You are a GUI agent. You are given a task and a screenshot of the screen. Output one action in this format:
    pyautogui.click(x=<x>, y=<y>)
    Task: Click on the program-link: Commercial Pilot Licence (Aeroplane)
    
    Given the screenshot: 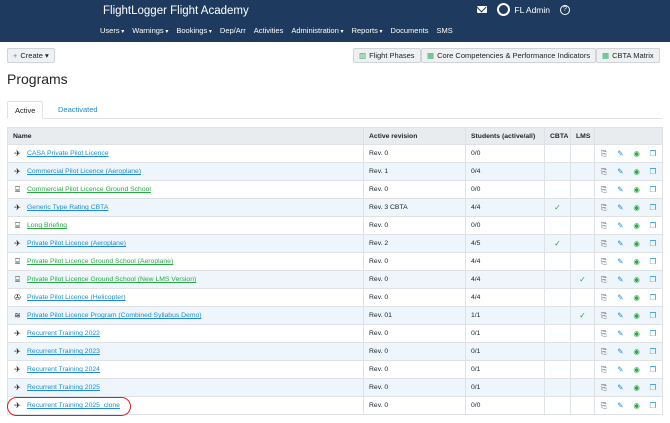 What is the action you would take?
    pyautogui.click(x=84, y=171)
    